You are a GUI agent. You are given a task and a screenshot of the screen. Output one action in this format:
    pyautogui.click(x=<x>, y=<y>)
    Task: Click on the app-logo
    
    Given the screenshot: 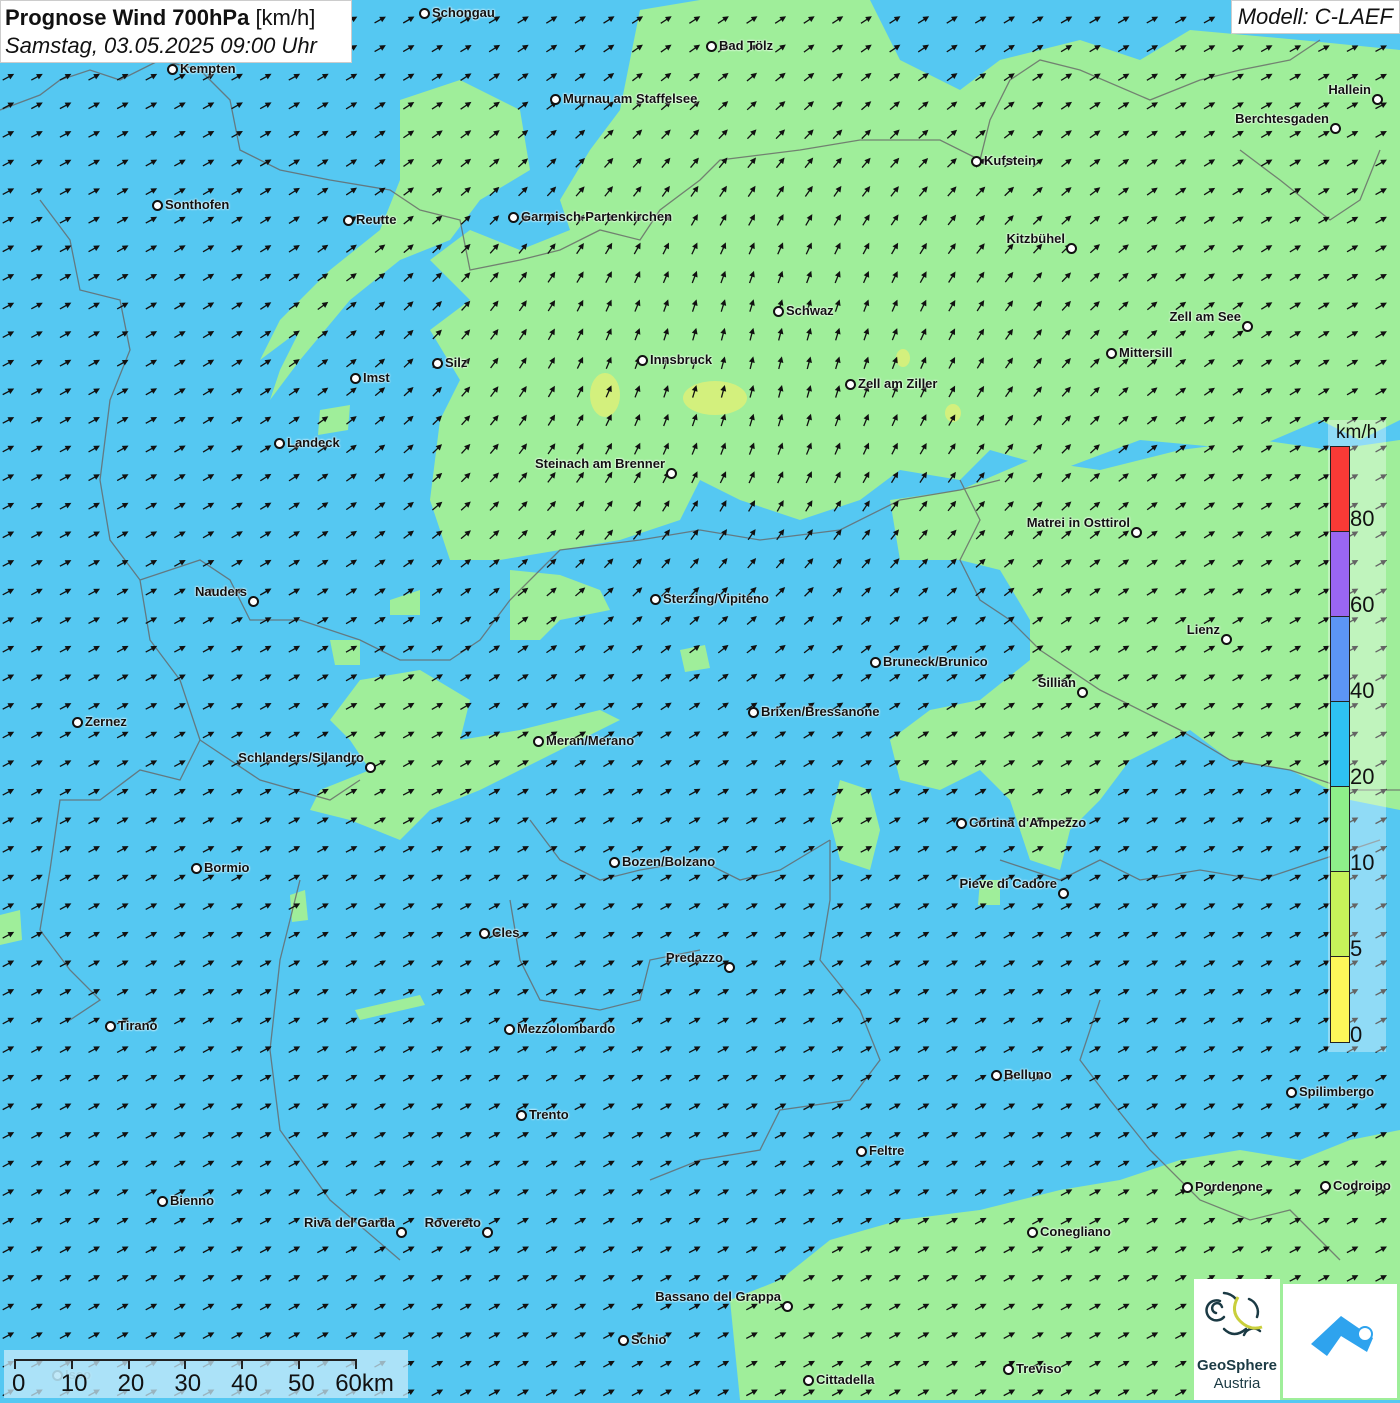 What is the action you would take?
    pyautogui.click(x=1340, y=1341)
    